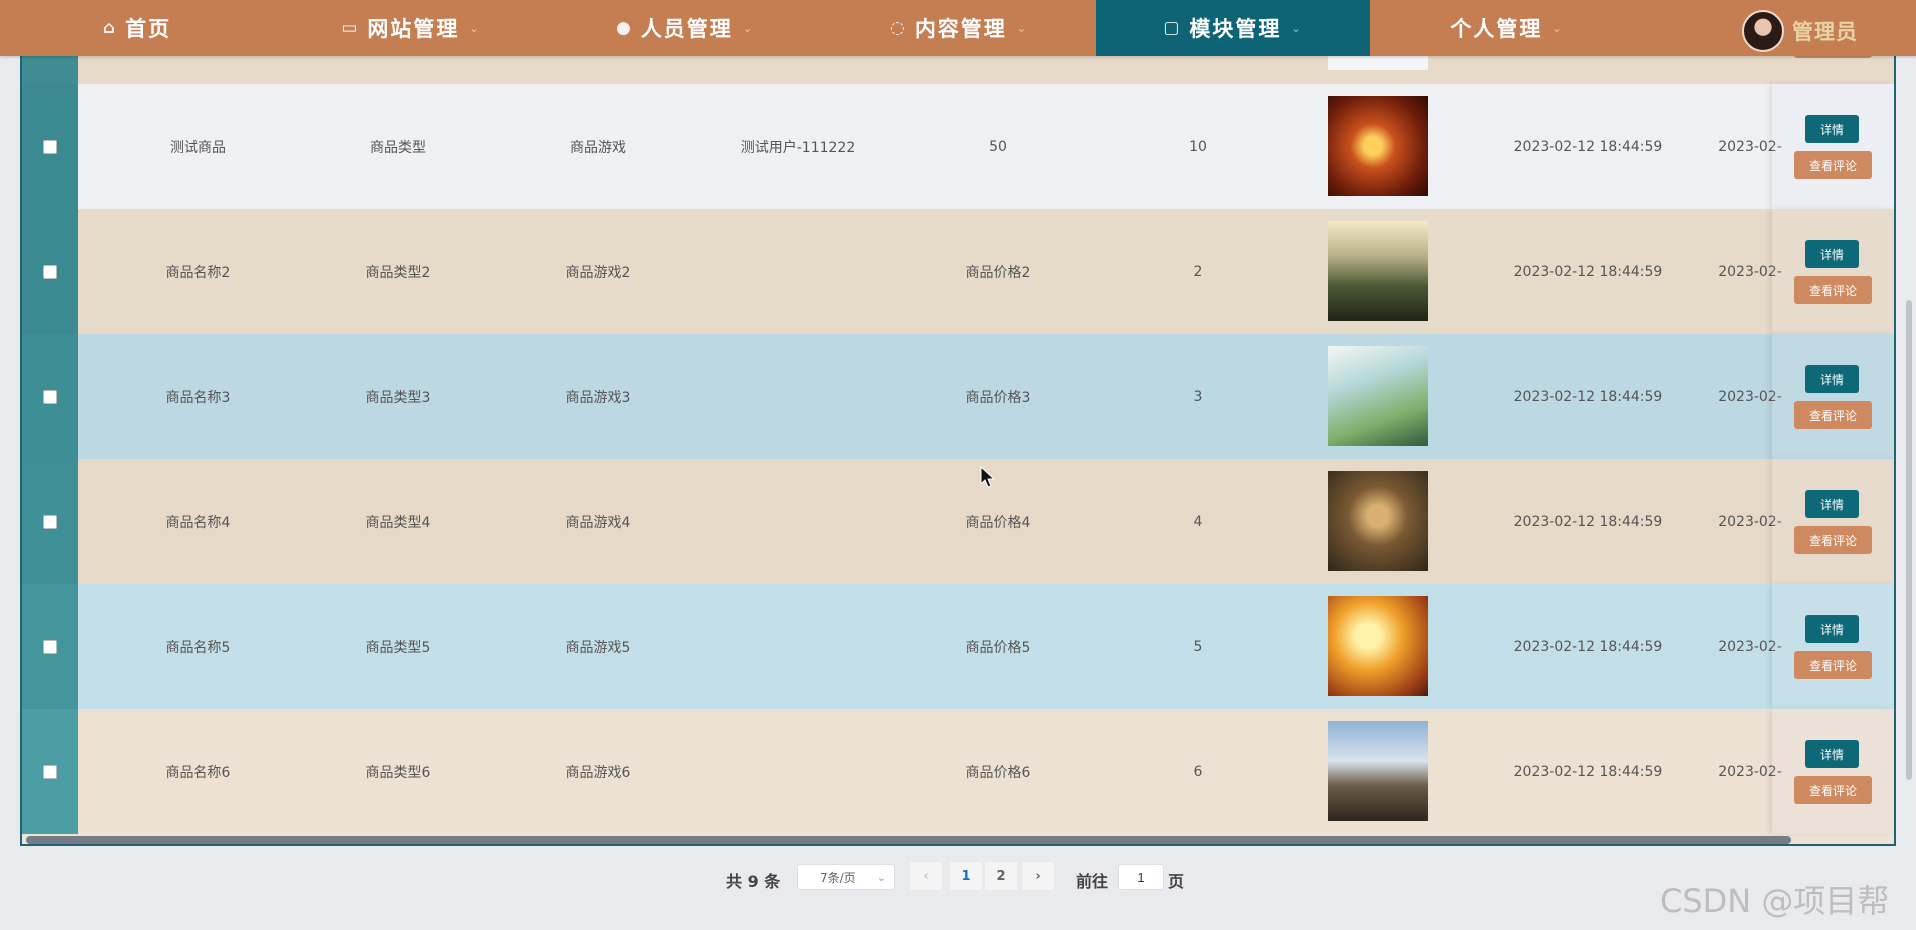 This screenshot has height=930, width=1916. I want to click on nav-personal-management: 个人管理 ⌄, so click(1507, 28).